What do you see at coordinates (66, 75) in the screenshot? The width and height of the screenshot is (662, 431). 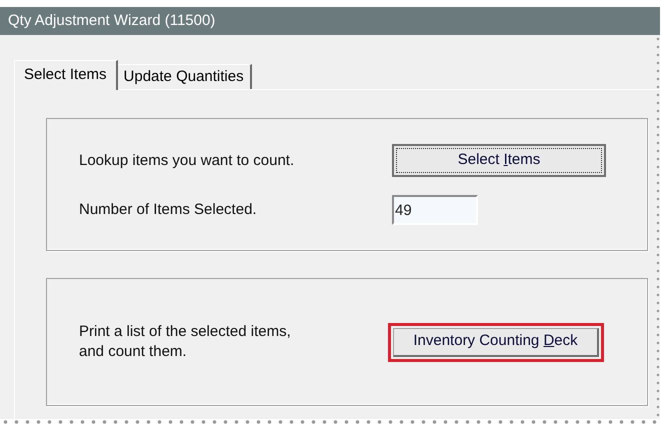 I see `tab: Select Items` at bounding box center [66, 75].